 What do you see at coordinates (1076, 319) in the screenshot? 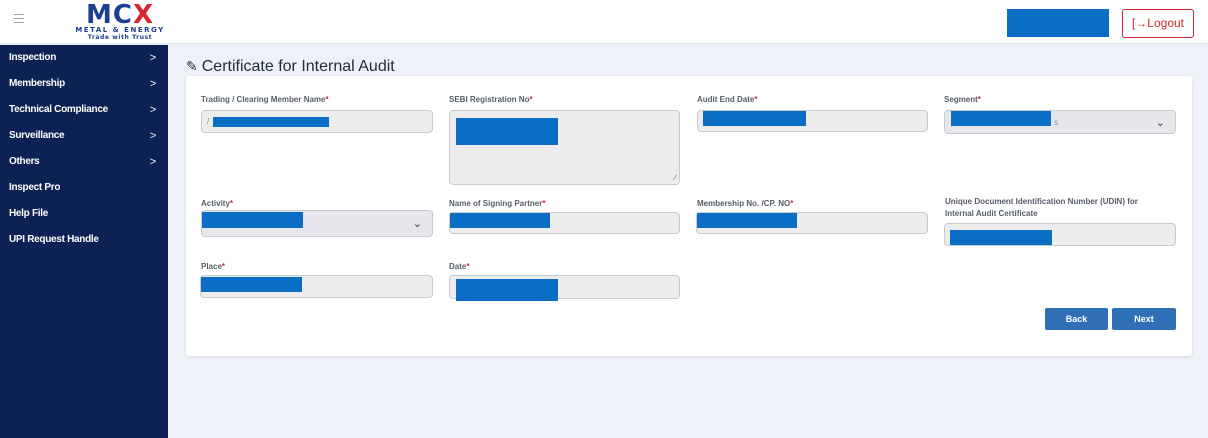
I see `back-button: Back` at bounding box center [1076, 319].